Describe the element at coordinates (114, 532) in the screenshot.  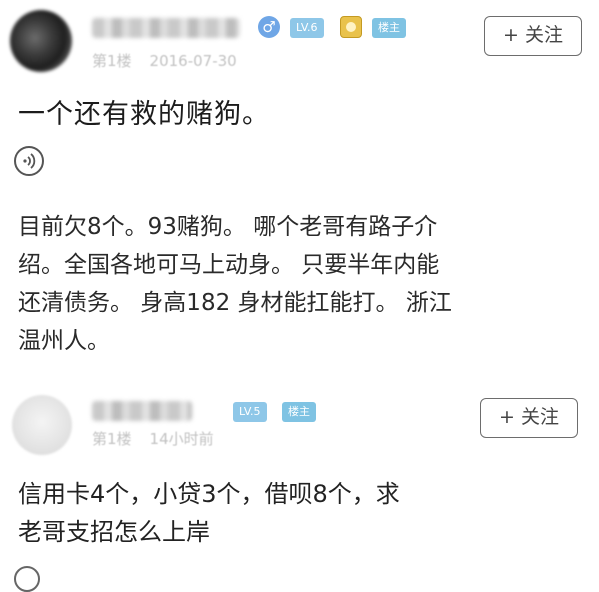
I see `body-line: 老哥支招怎么上岸` at that location.